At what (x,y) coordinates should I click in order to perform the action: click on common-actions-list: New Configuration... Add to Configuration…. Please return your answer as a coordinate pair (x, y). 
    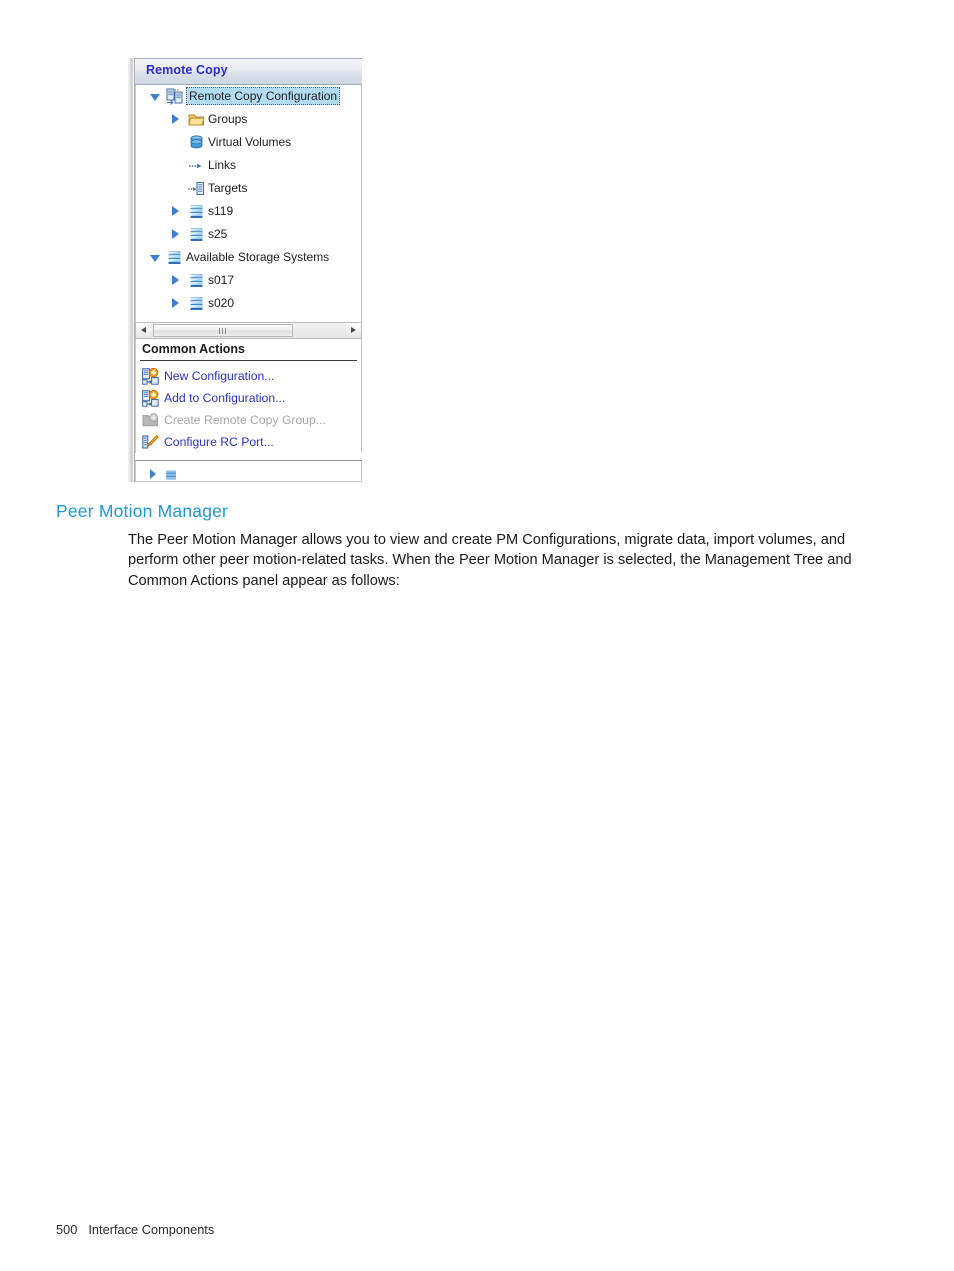
    Looking at the image, I should click on (248, 407).